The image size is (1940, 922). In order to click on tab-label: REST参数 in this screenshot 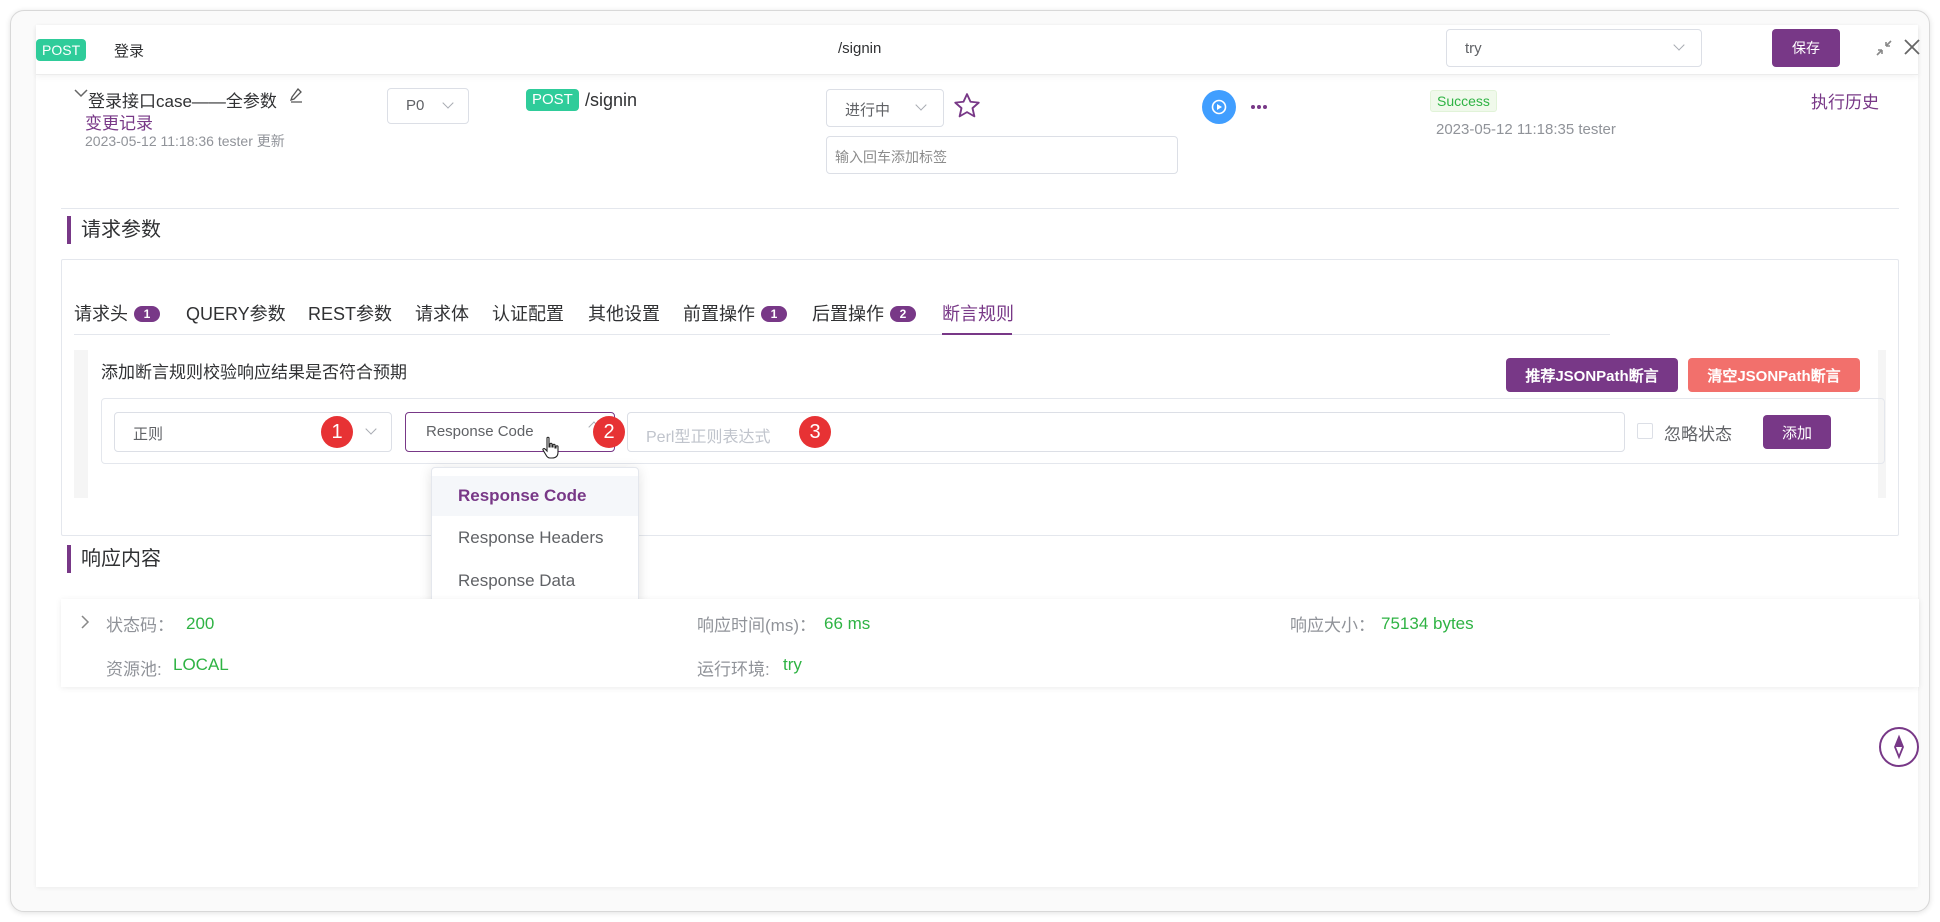, I will do `click(350, 314)`.